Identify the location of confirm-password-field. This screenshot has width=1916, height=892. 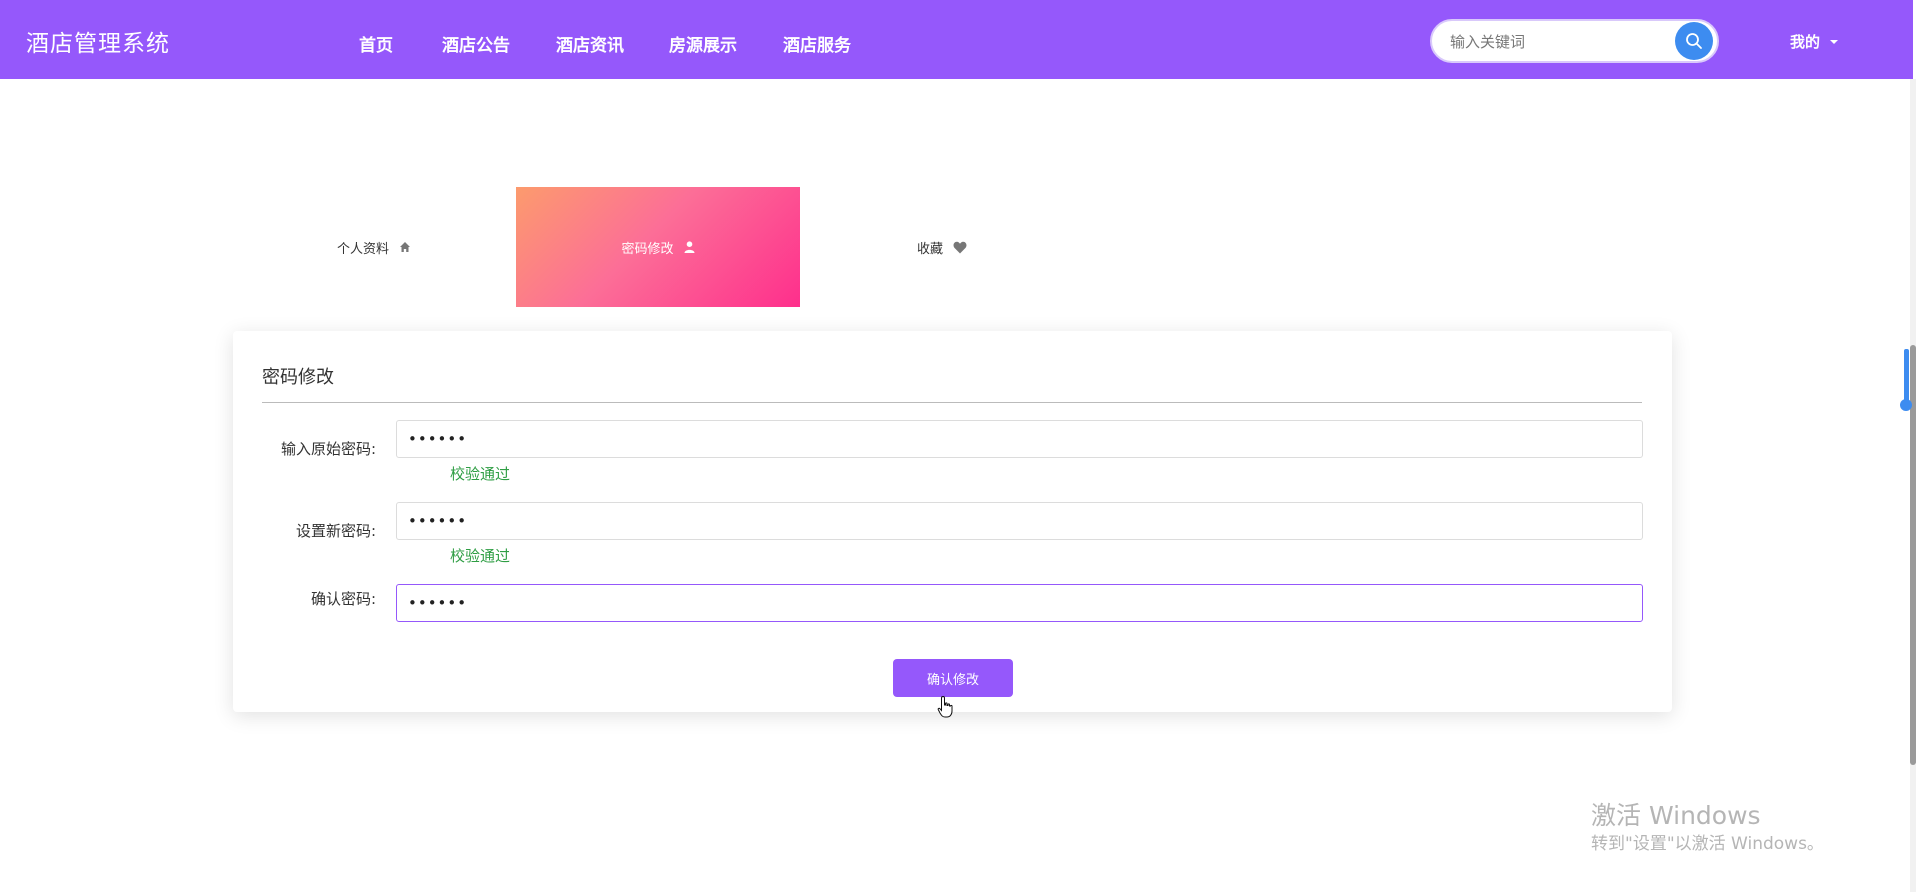
(1019, 603).